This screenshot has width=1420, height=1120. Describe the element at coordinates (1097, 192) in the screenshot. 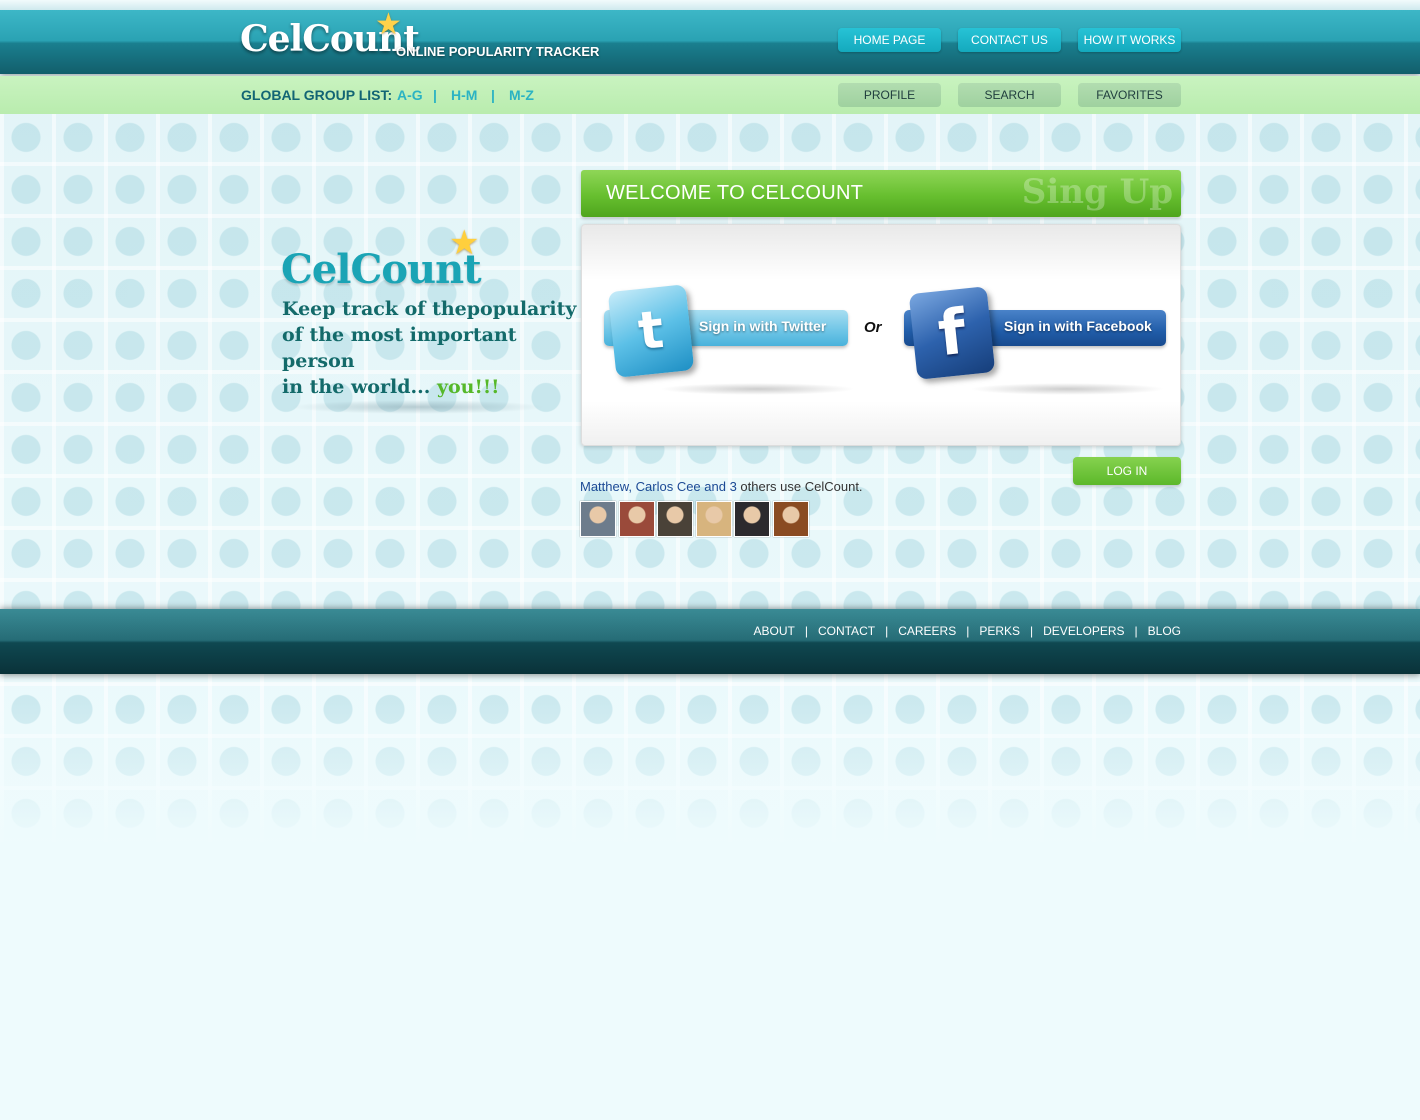

I see `signup-watermark: Sing Up` at that location.